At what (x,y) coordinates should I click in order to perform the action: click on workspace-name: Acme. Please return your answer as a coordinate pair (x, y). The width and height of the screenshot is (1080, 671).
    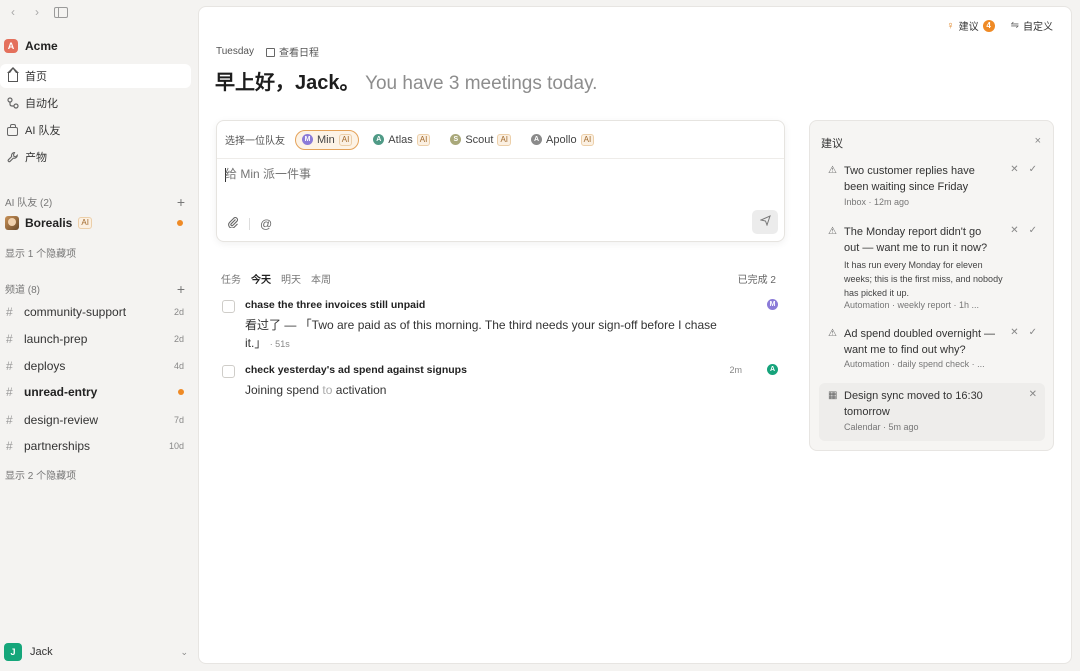
    Looking at the image, I should click on (41, 46).